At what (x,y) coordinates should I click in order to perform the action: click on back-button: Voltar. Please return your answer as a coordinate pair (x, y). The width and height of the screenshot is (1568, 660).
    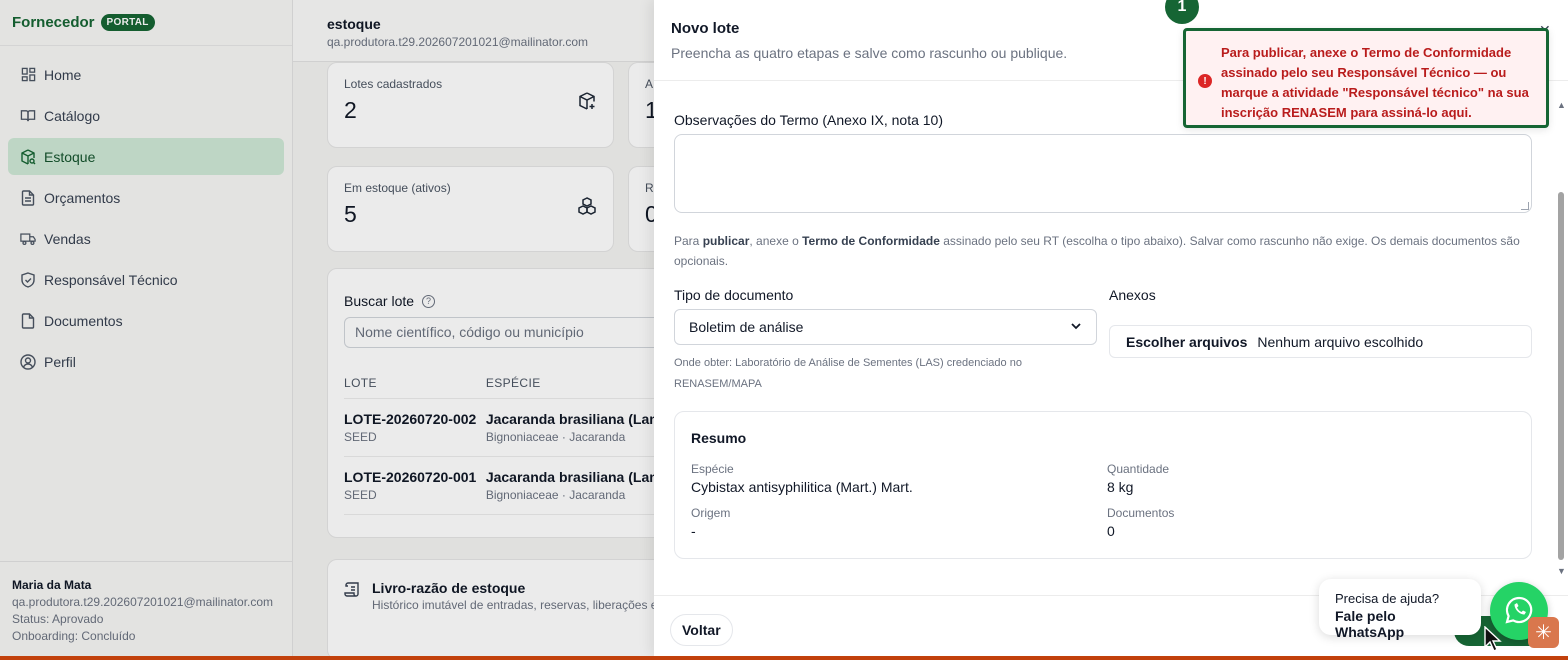
    Looking at the image, I should click on (701, 630).